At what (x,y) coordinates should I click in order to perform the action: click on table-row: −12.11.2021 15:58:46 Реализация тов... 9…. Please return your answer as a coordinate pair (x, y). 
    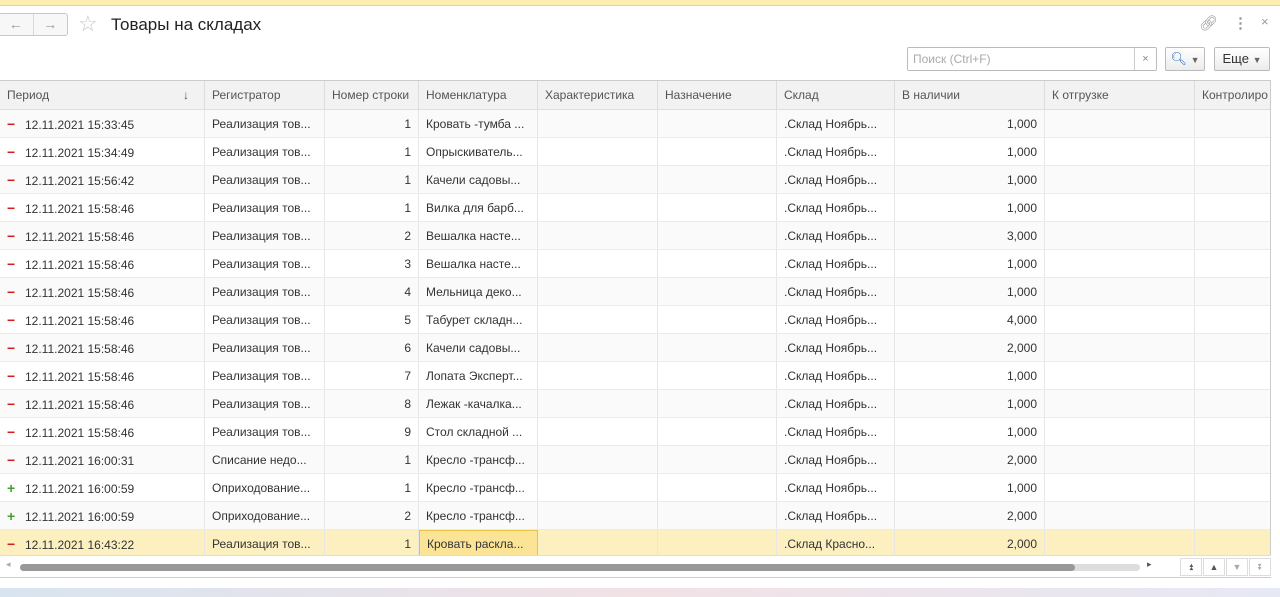
    Looking at the image, I should click on (635, 432).